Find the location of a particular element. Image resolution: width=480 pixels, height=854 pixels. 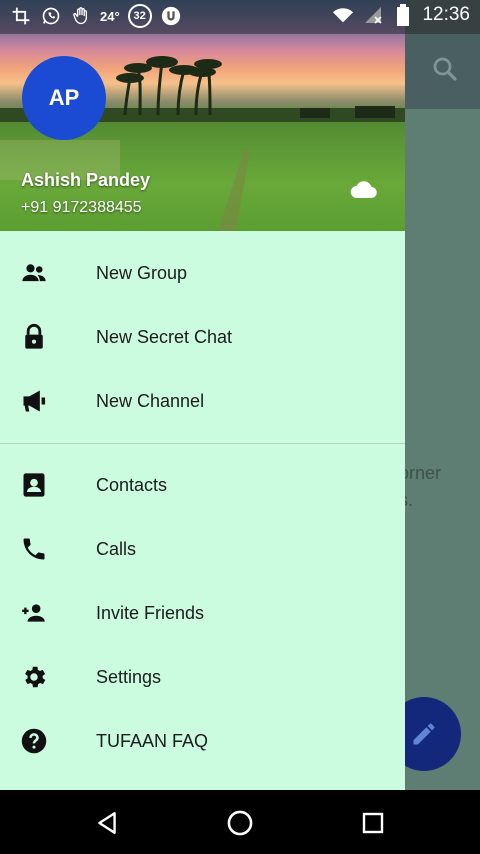

menu-item-new-secret-chat: New Secret Chat is located at coordinates (202, 337).